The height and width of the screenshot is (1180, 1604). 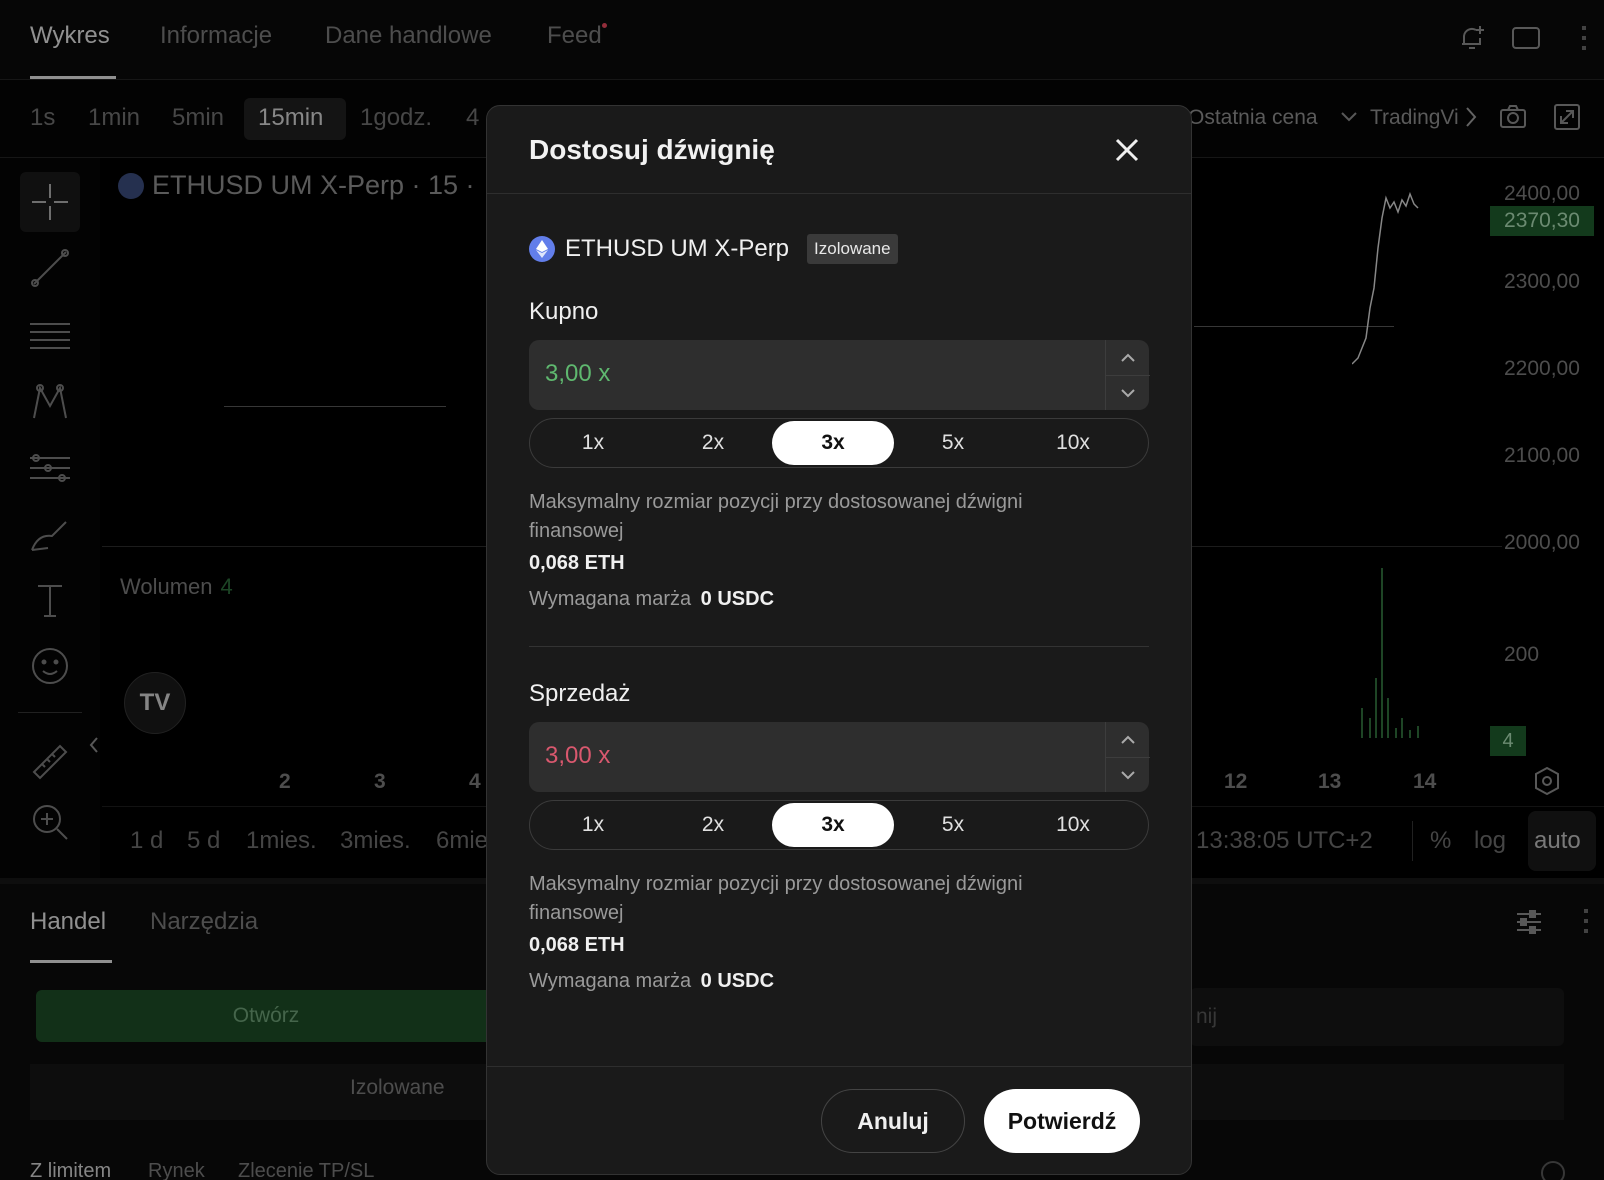 I want to click on buy-preset-10x: 10x, so click(x=1073, y=443).